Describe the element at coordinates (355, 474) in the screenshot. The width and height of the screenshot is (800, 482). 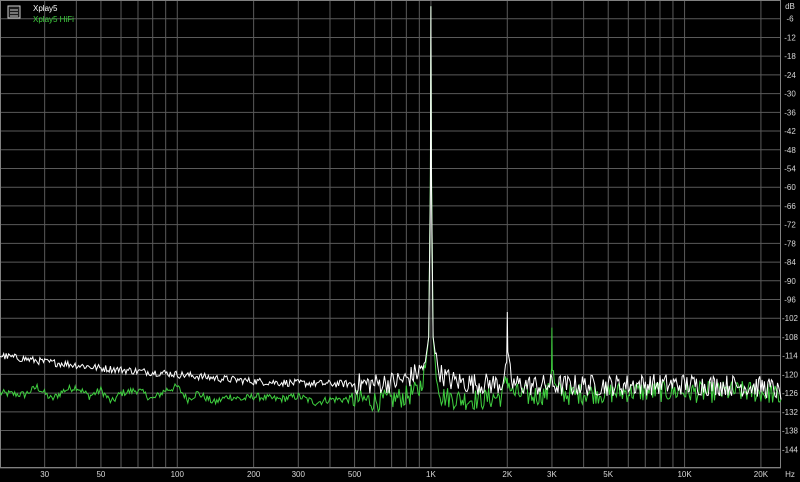
I see `x-tick-label: 500` at that location.